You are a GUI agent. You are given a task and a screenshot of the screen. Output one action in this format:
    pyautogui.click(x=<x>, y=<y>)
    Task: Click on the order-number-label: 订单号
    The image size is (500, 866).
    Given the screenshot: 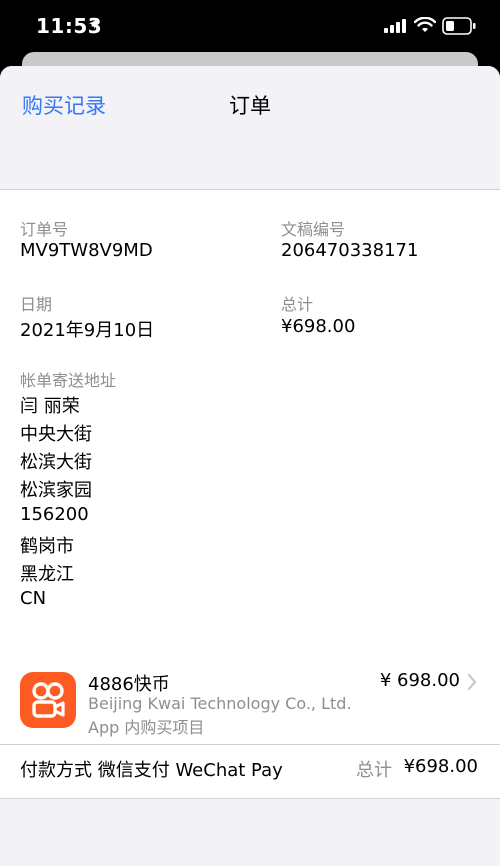 What is the action you would take?
    pyautogui.click(x=44, y=229)
    